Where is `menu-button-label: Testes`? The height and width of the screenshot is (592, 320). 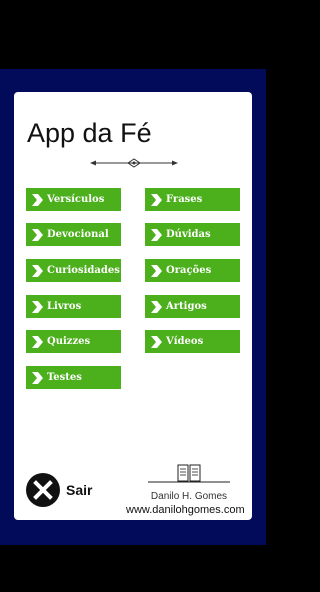
menu-button-label: Testes is located at coordinates (64, 377).